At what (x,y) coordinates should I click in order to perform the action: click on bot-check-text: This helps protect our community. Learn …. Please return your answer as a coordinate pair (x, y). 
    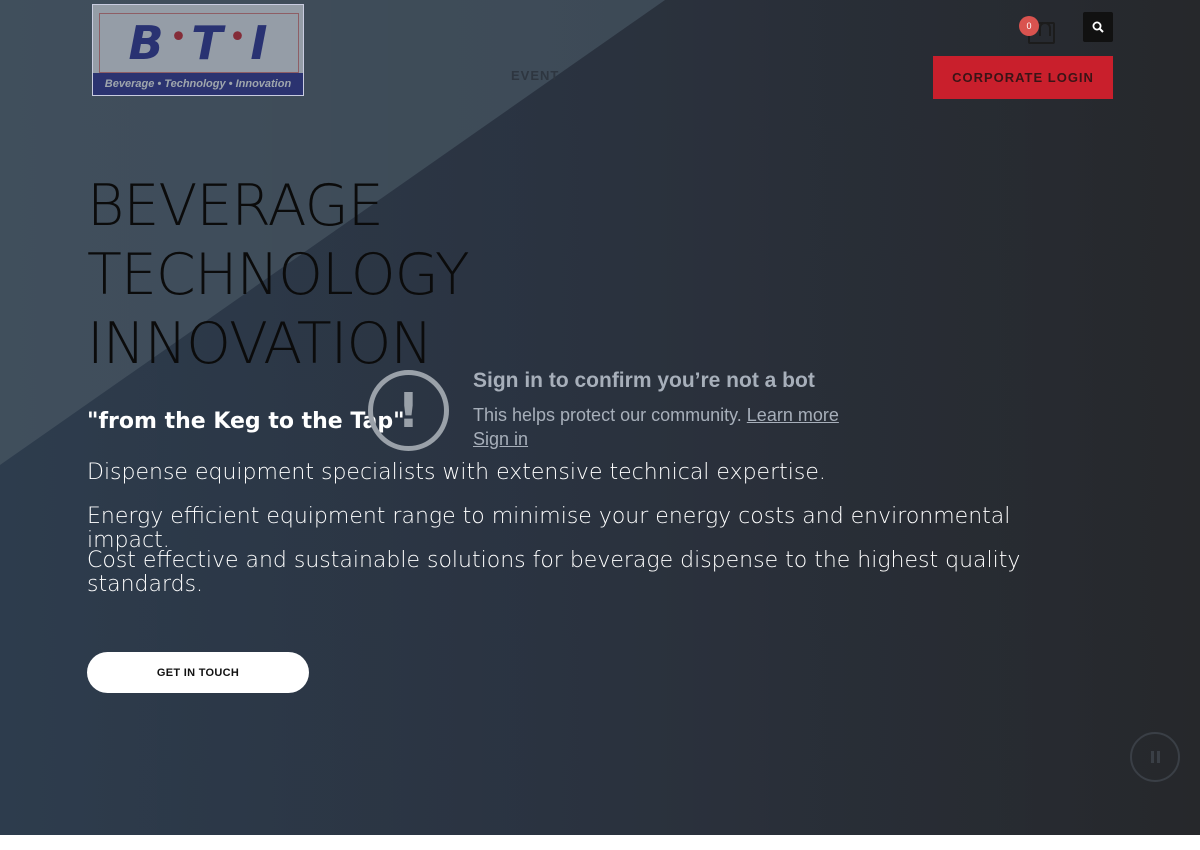
    Looking at the image, I should click on (656, 415).